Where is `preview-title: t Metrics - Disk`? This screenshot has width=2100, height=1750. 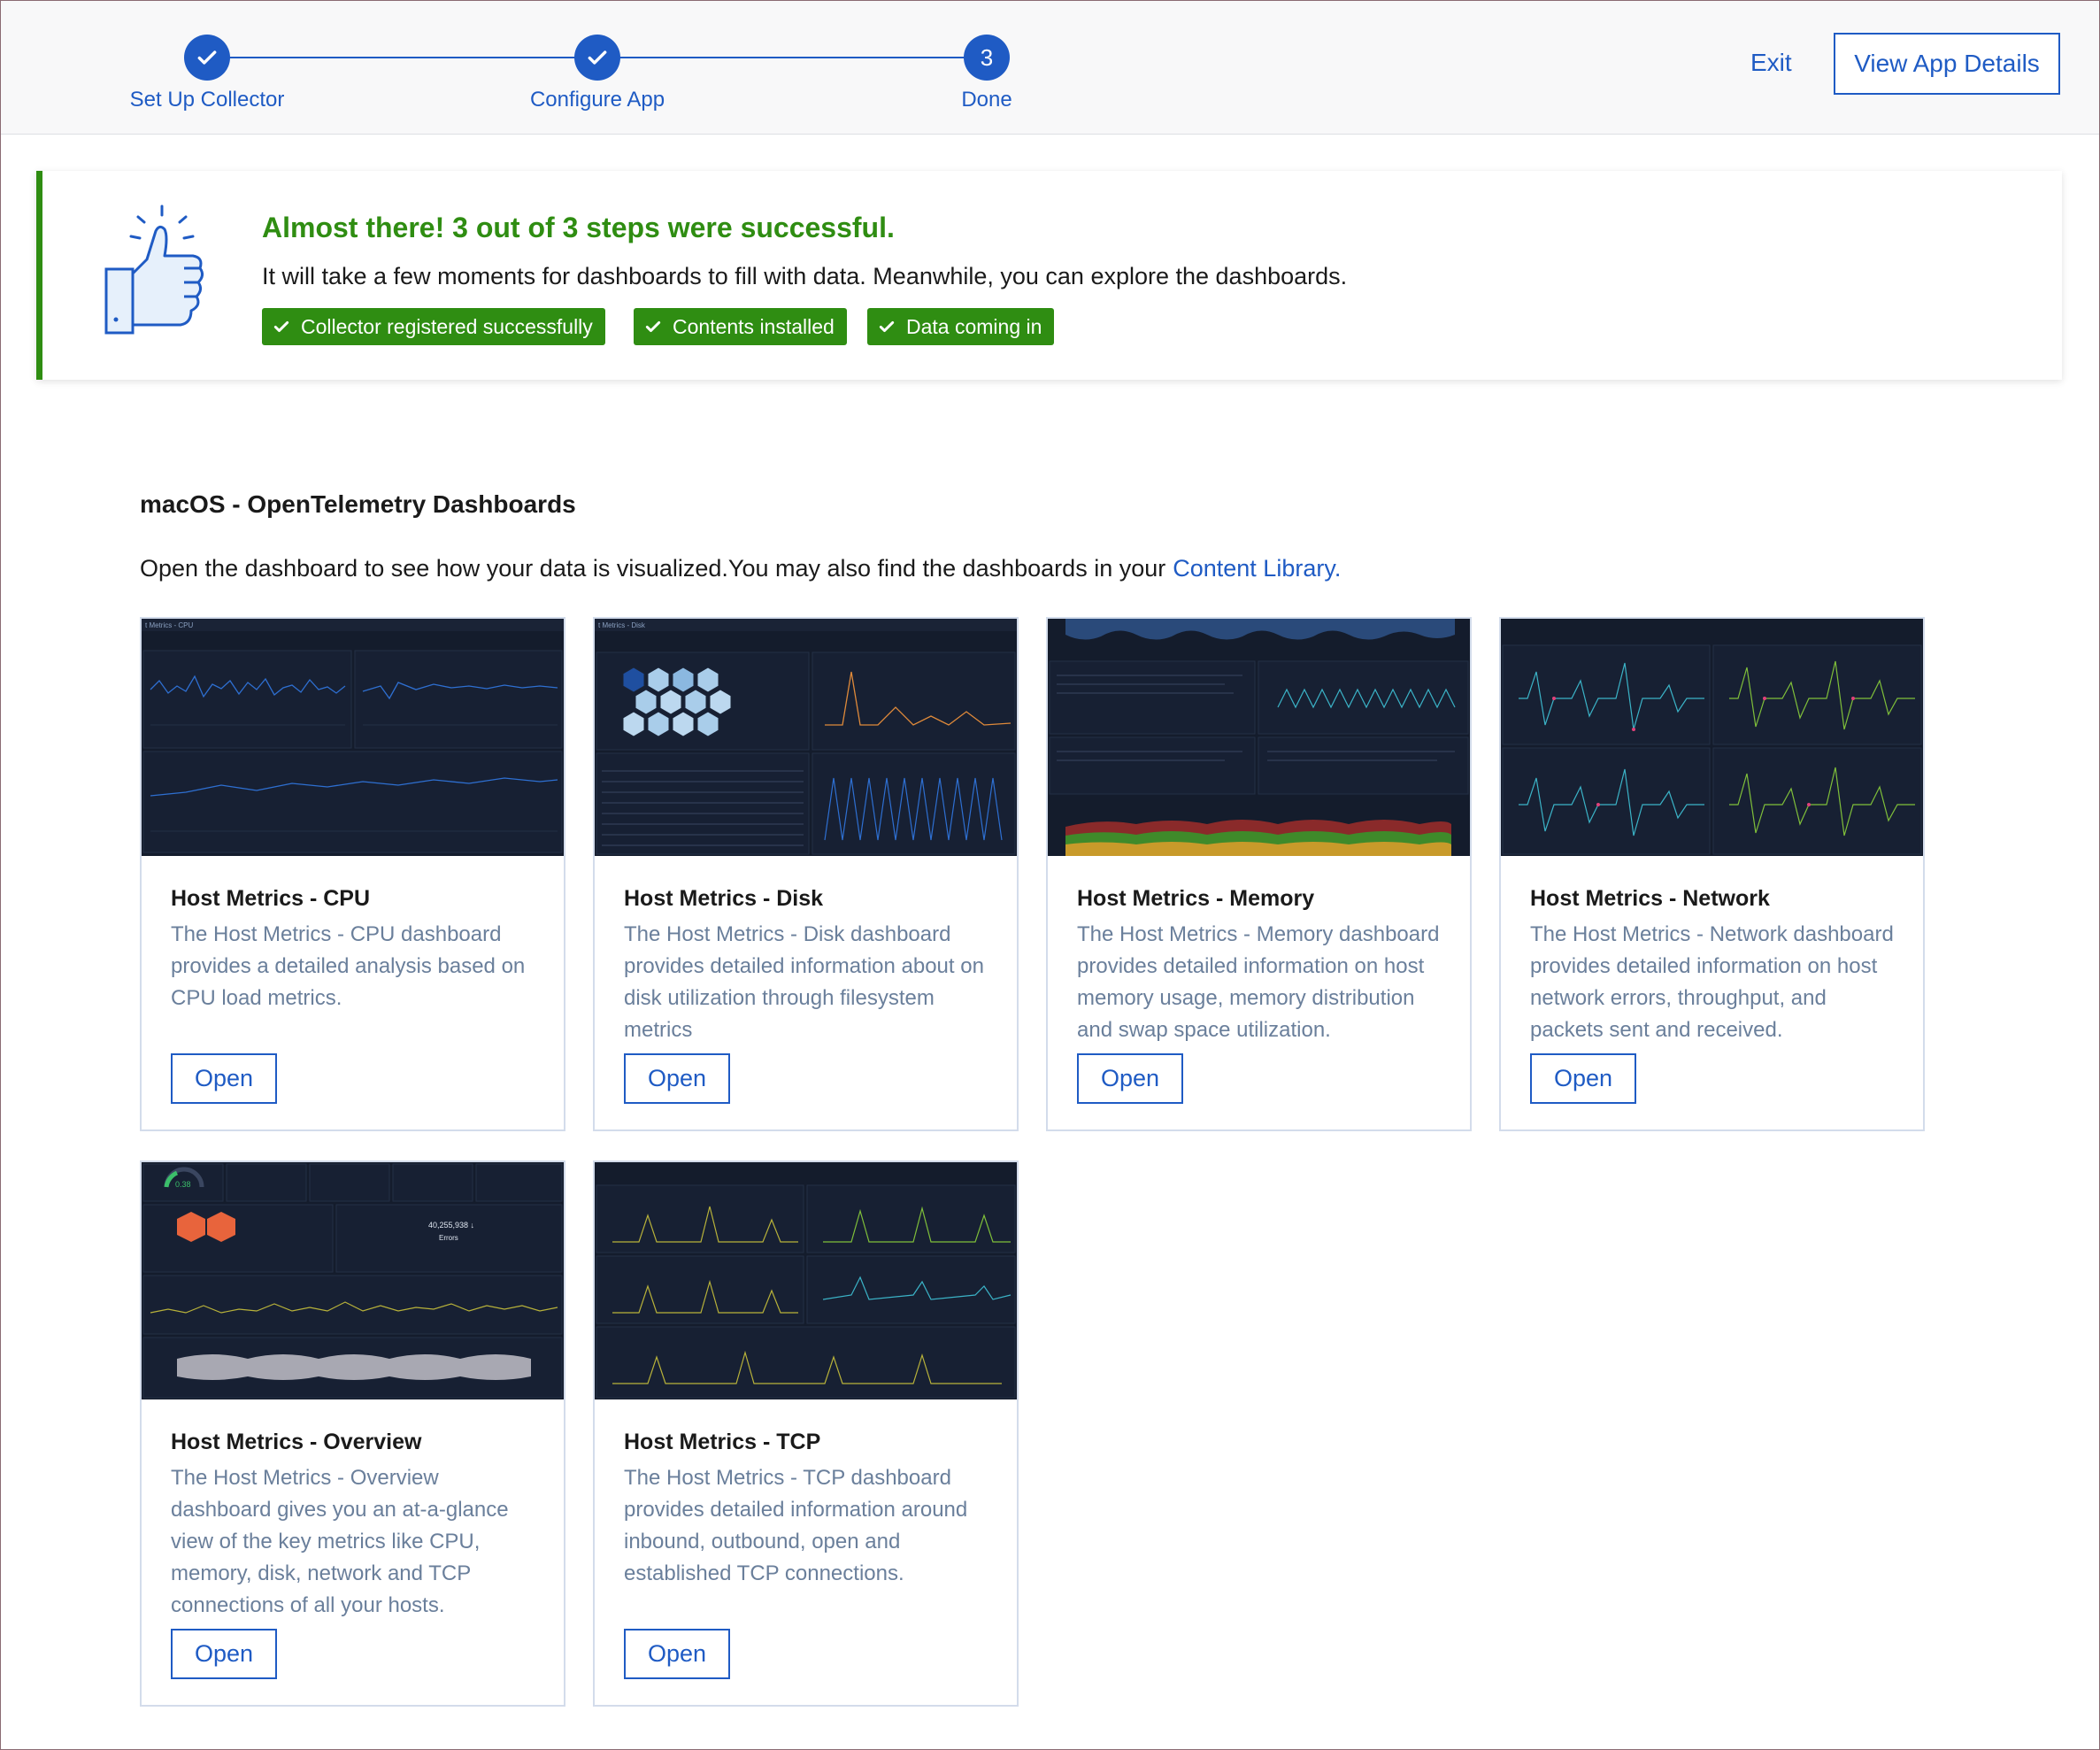 preview-title: t Metrics - Disk is located at coordinates (622, 625).